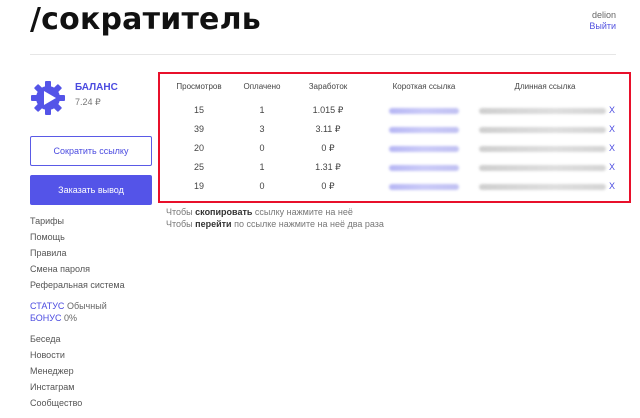 This screenshot has width=640, height=418. I want to click on row-views: 25, so click(198, 167).